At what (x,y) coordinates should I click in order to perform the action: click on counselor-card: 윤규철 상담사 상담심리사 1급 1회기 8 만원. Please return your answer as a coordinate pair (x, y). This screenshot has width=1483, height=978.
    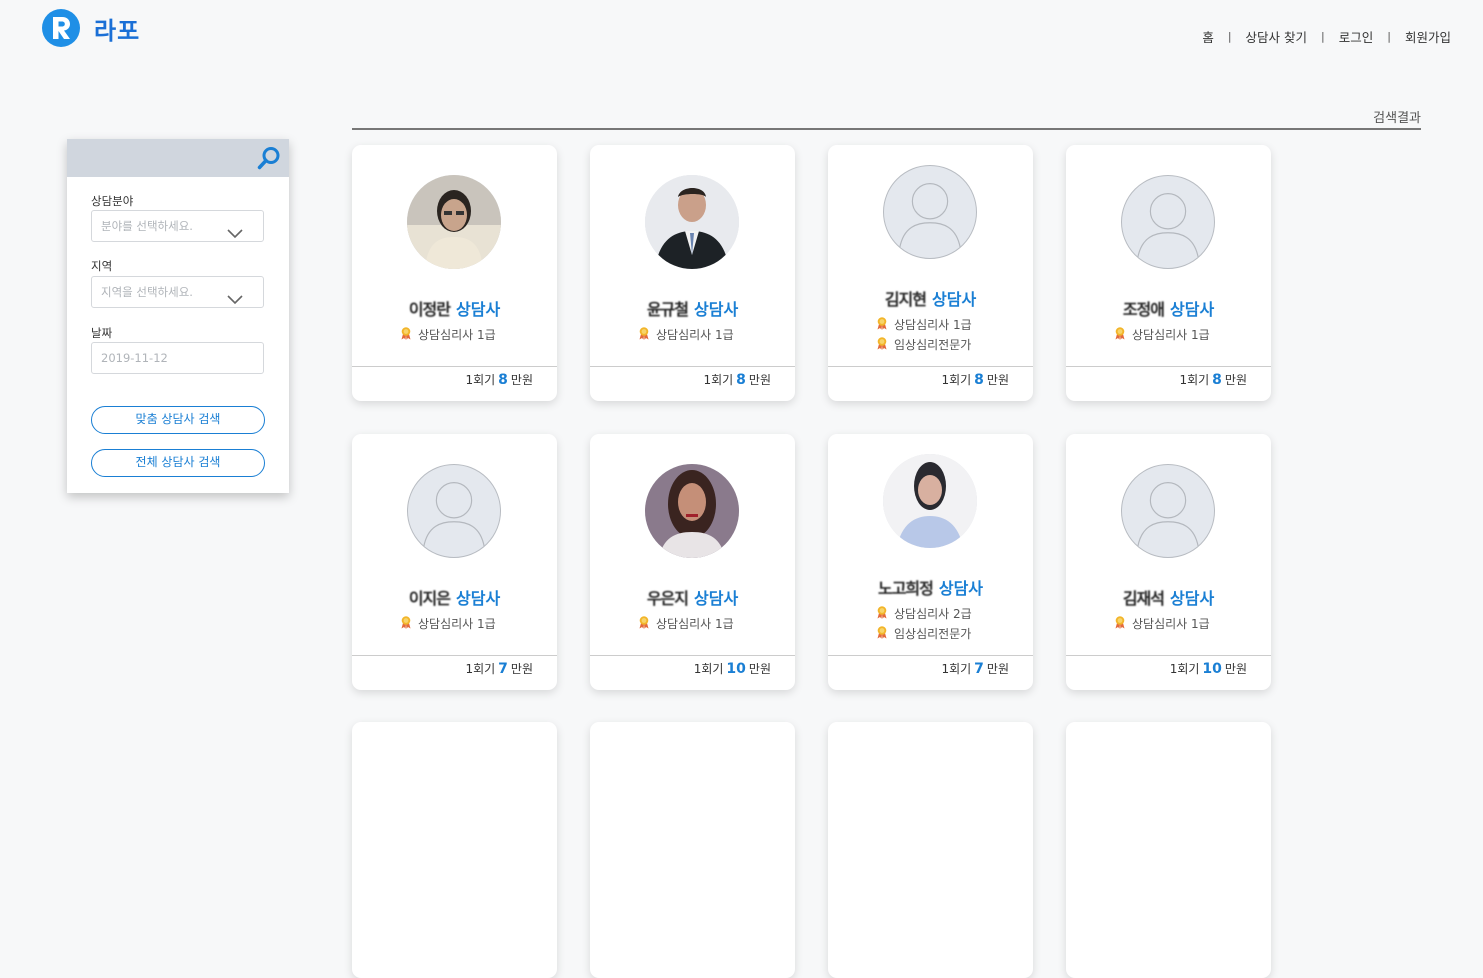
    Looking at the image, I should click on (692, 273).